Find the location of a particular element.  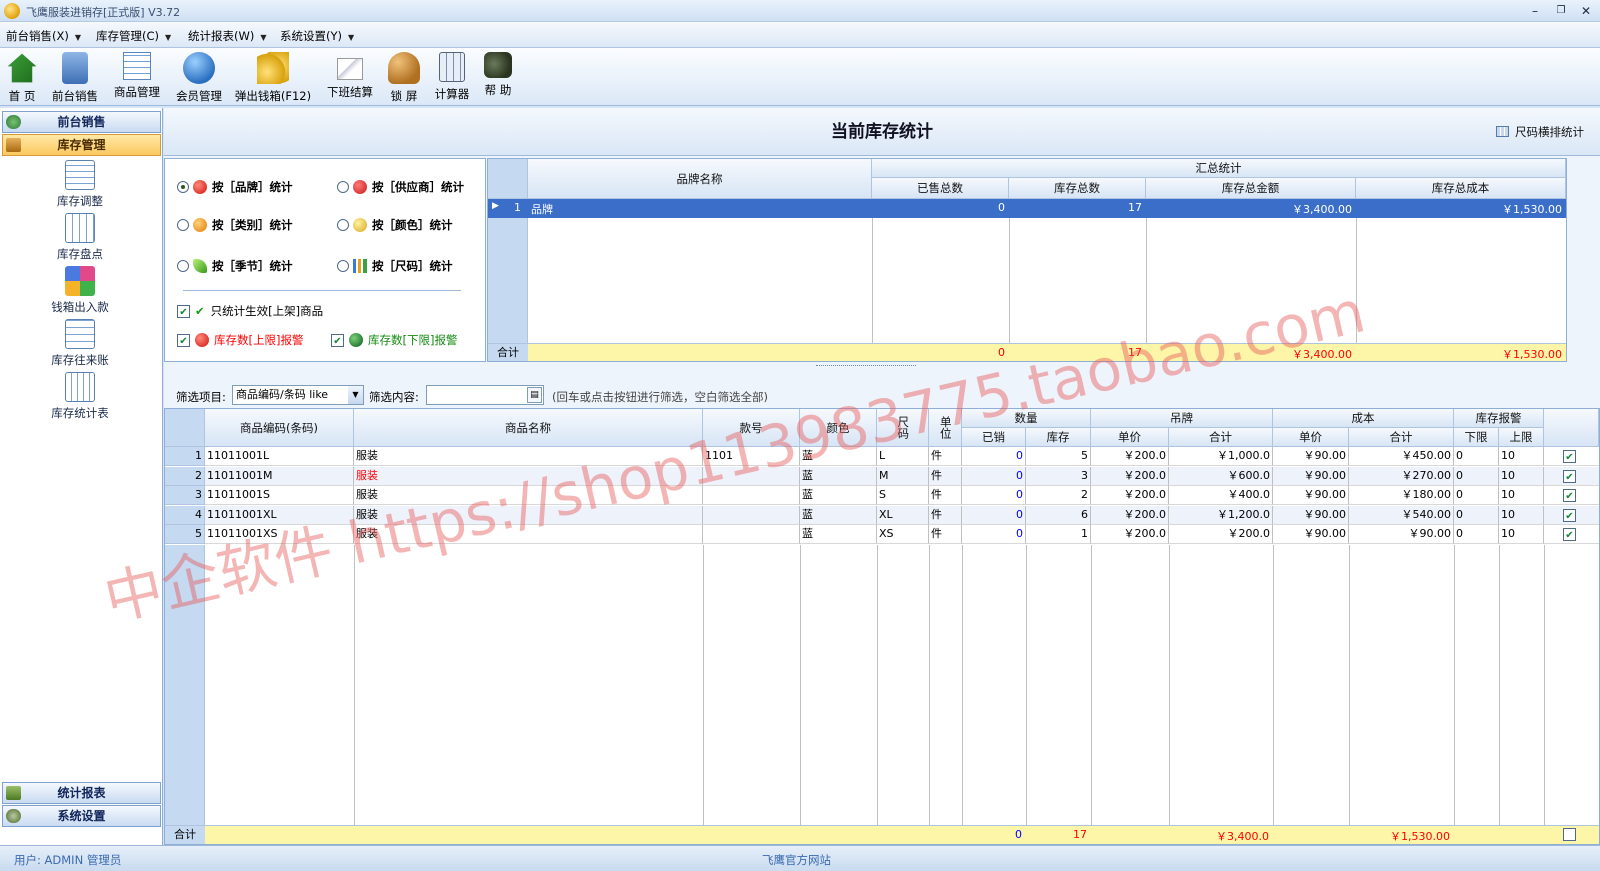

menu-stock: 库存管理(C) ▼ is located at coordinates (133, 36).